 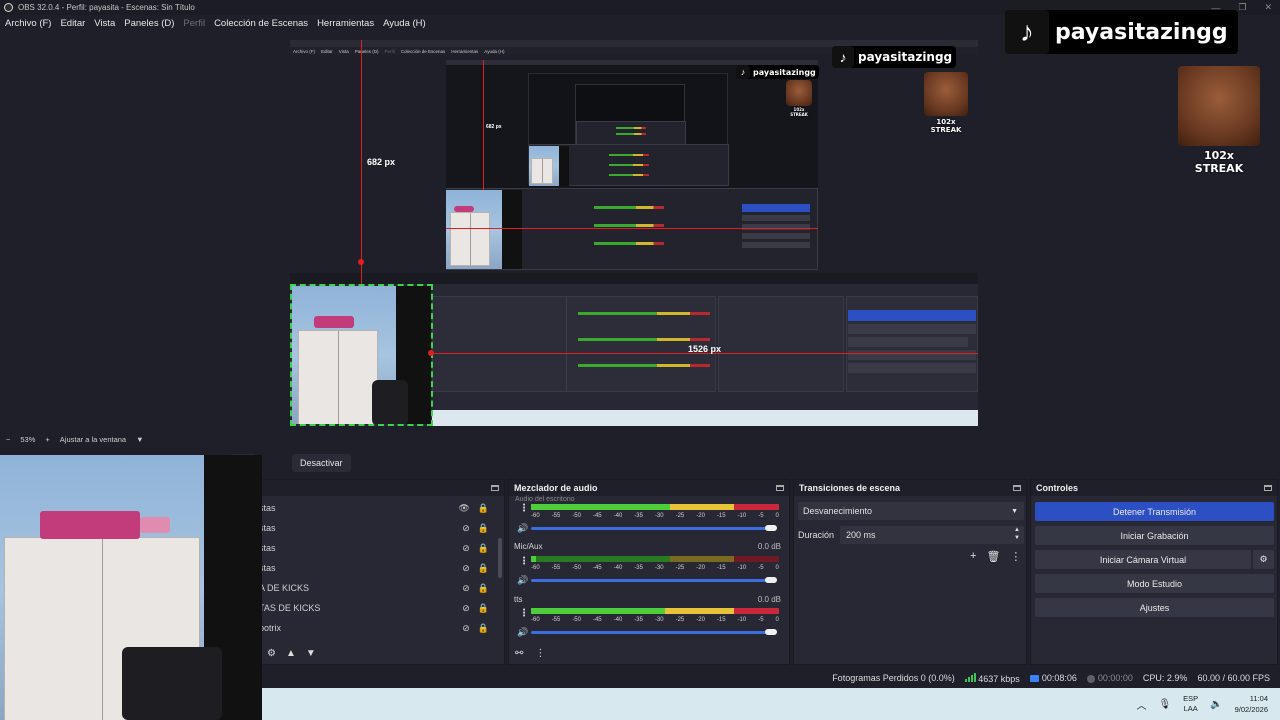 What do you see at coordinates (632, 228) in the screenshot?
I see `nested-measure-line` at bounding box center [632, 228].